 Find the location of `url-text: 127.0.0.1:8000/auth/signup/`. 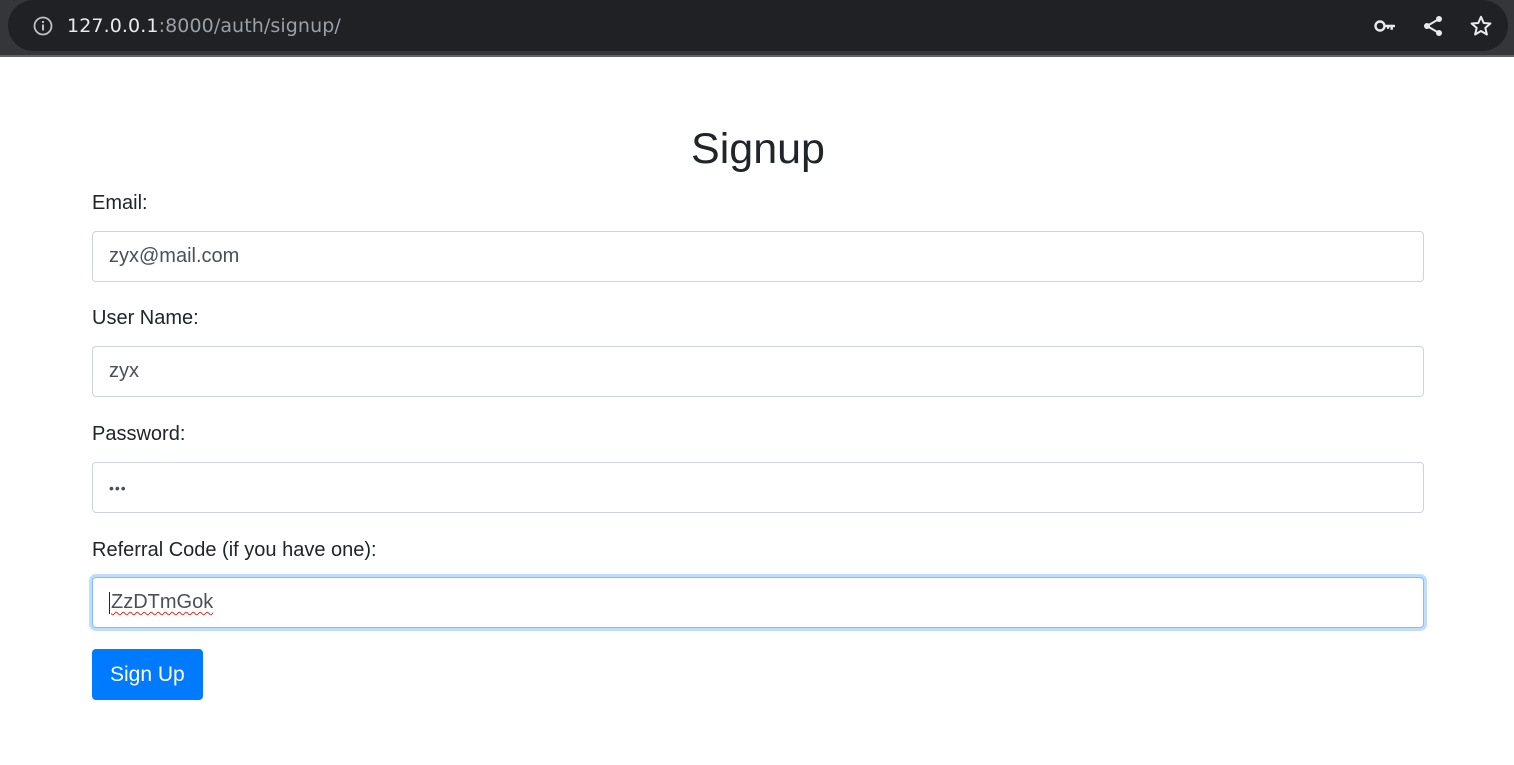

url-text: 127.0.0.1:8000/auth/signup/ is located at coordinates (204, 26).